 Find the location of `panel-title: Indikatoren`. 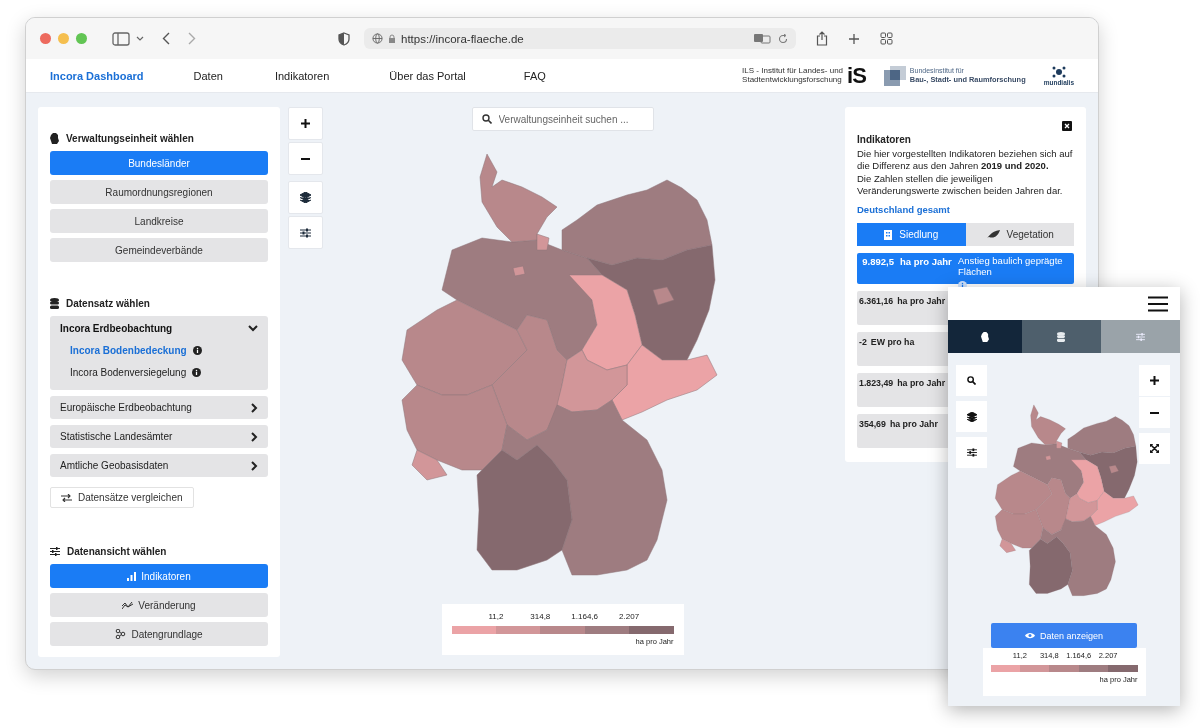

panel-title: Indikatoren is located at coordinates (884, 139).